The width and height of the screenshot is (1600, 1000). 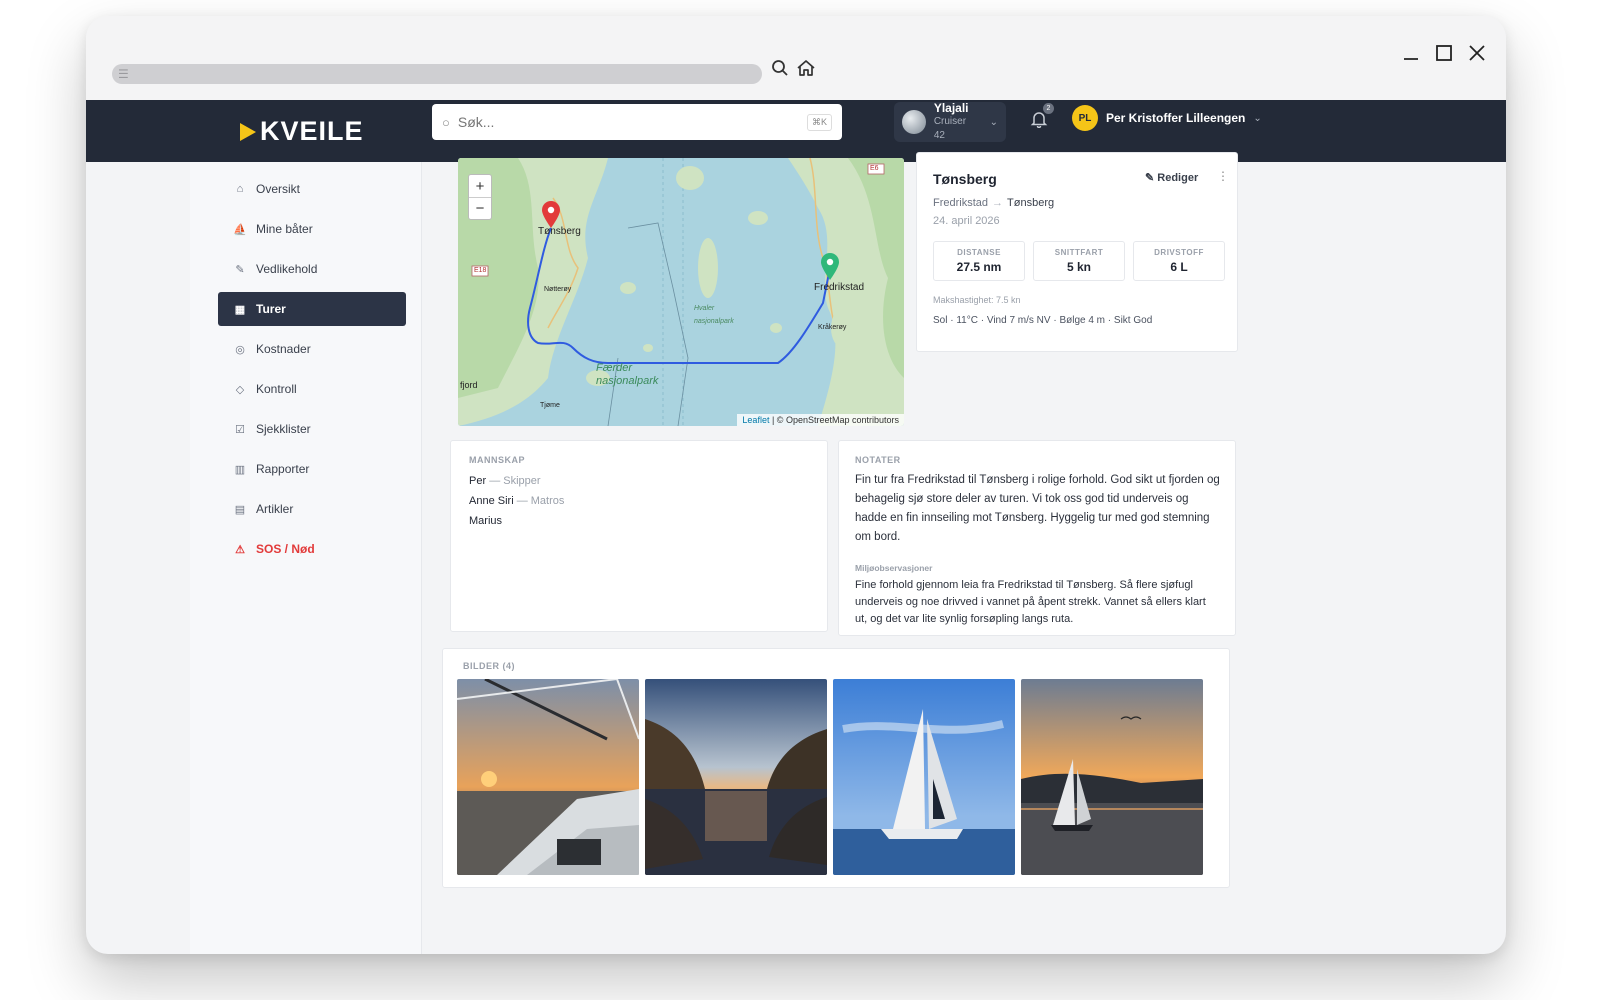 I want to click on sidebar-item-map: ▦ Turer, so click(x=312, y=309).